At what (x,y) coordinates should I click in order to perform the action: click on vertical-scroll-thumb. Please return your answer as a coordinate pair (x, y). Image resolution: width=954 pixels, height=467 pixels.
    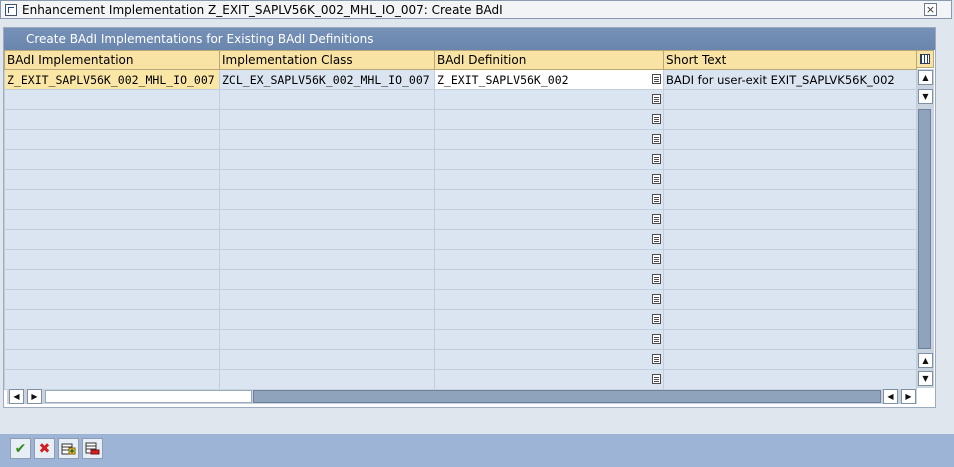
    Looking at the image, I should click on (924, 229).